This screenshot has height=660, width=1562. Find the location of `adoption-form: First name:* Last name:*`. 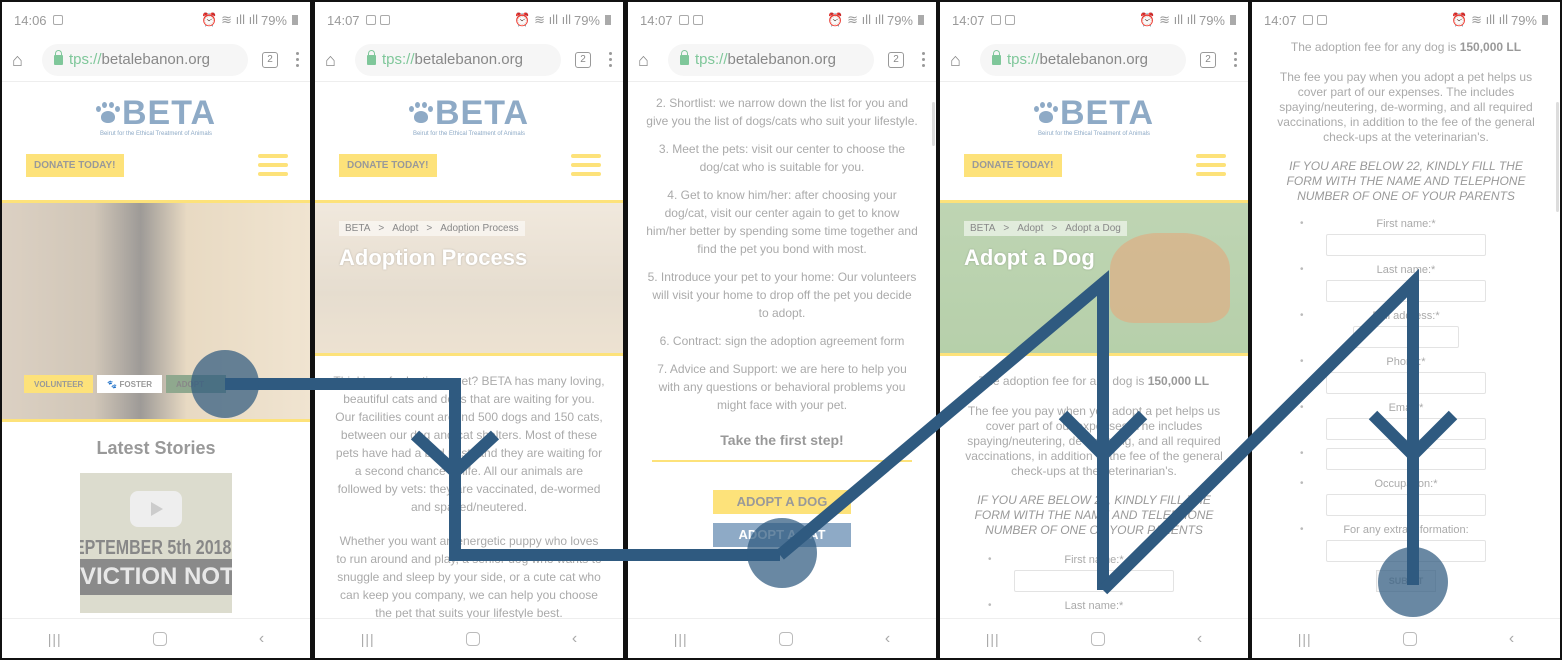

adoption-form: First name:* Last name:* is located at coordinates (1094, 583).